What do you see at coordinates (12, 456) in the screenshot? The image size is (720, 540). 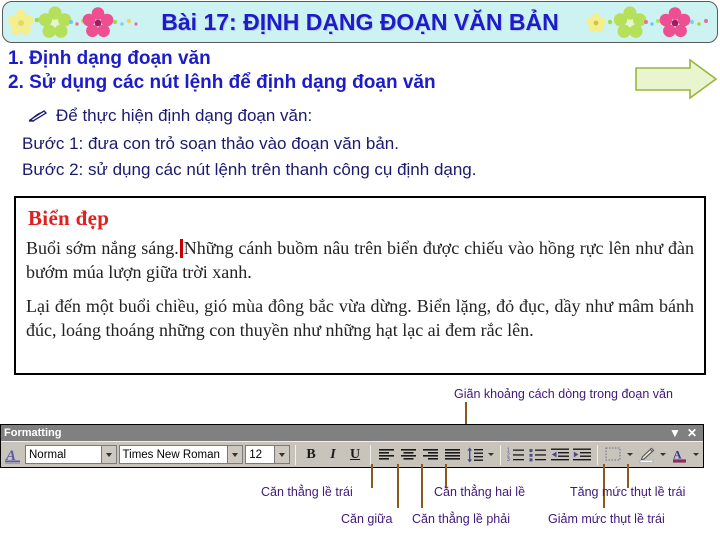 I see `style-a-icon: A` at bounding box center [12, 456].